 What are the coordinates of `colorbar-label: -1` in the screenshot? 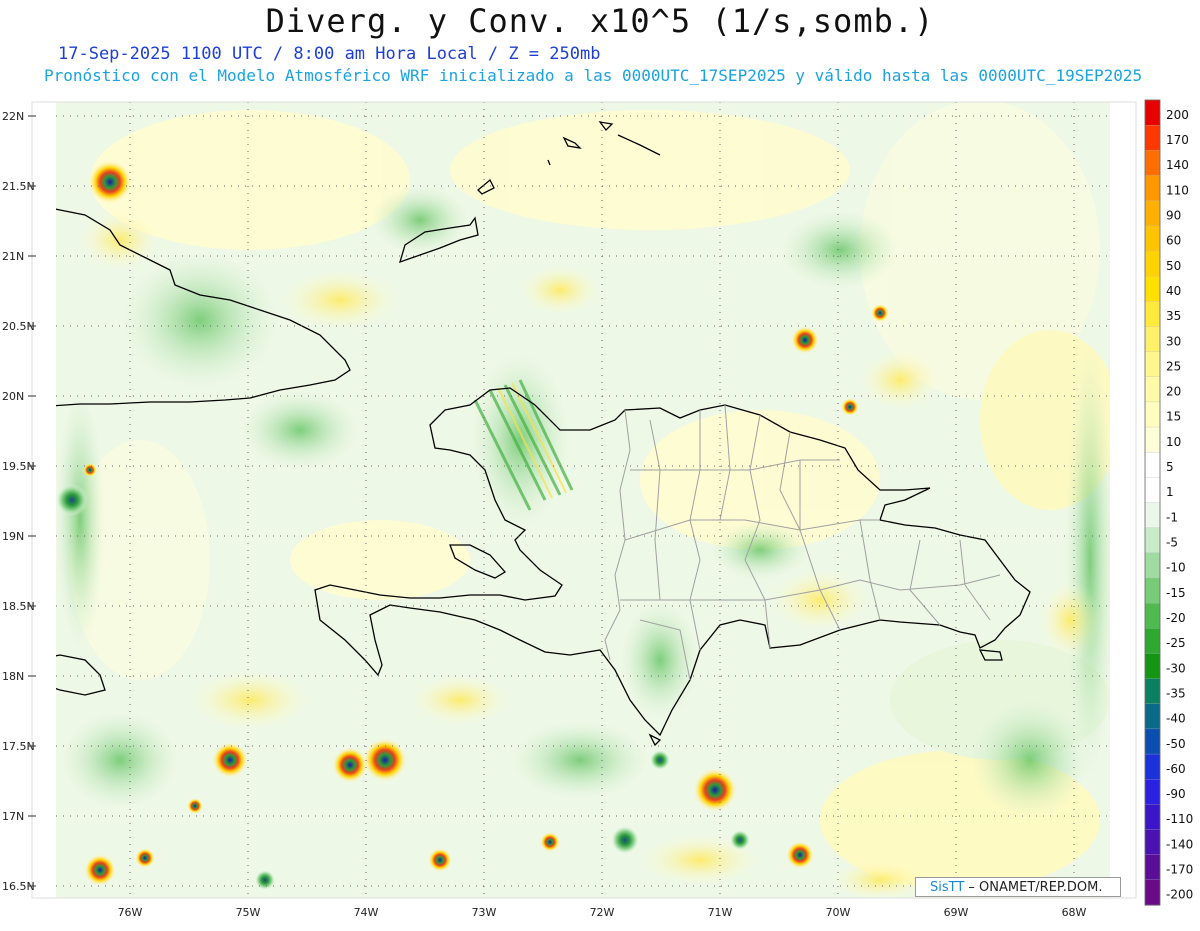 It's located at (1172, 517).